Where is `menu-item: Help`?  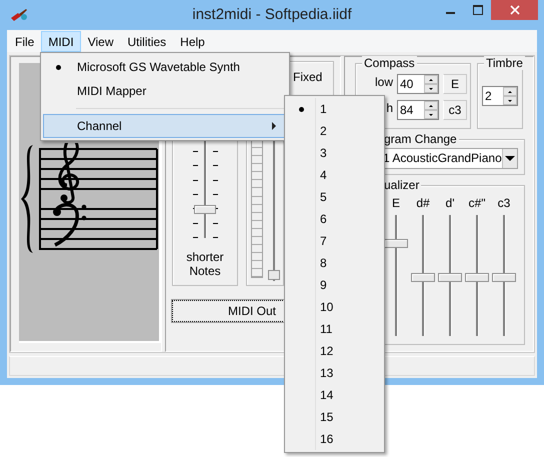
menu-item: Help is located at coordinates (192, 41).